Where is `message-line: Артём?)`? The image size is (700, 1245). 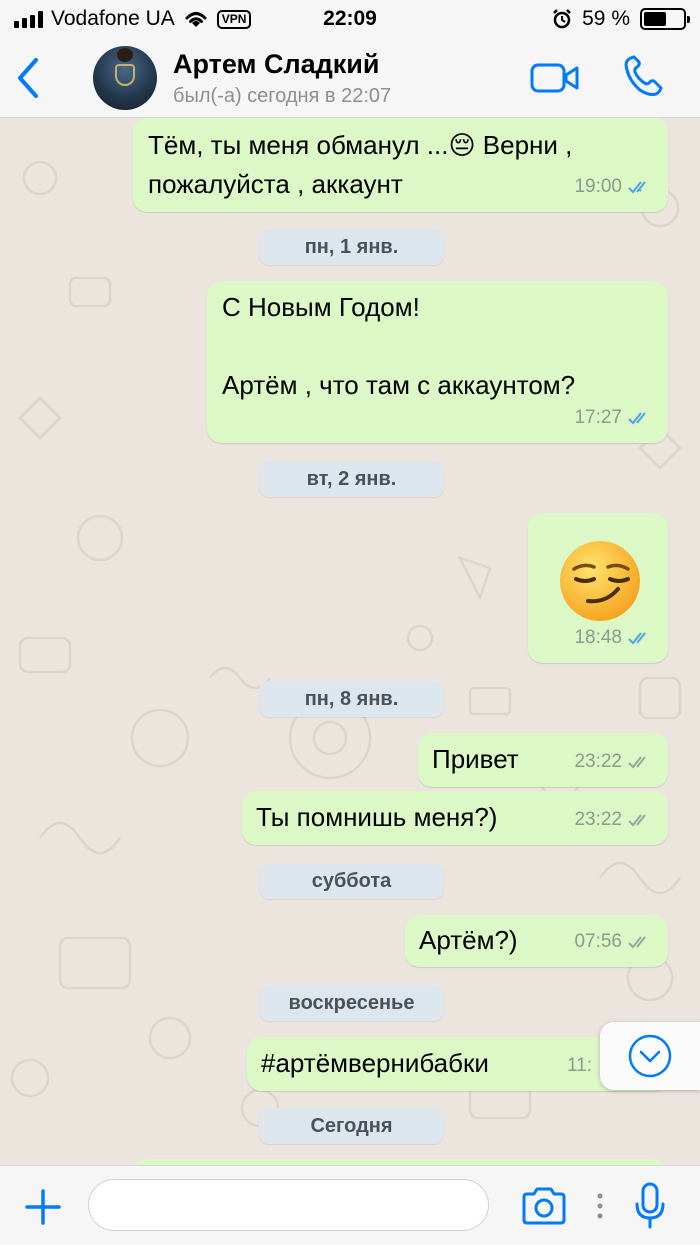
message-line: Артём?) is located at coordinates (468, 940).